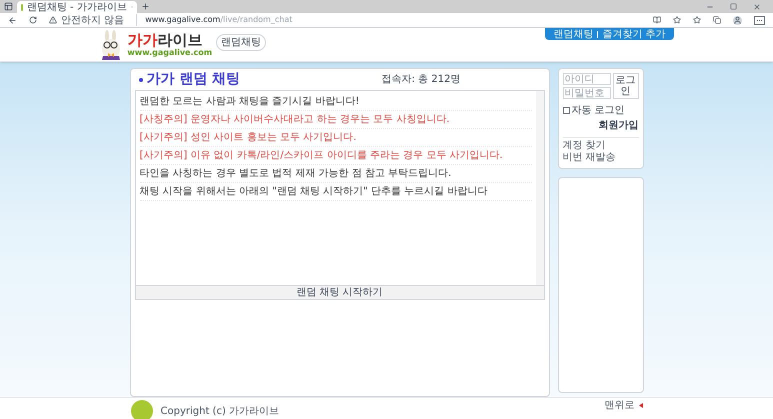 The height and width of the screenshot is (419, 773). Describe the element at coordinates (53, 20) in the screenshot. I see `warning-icon` at that location.